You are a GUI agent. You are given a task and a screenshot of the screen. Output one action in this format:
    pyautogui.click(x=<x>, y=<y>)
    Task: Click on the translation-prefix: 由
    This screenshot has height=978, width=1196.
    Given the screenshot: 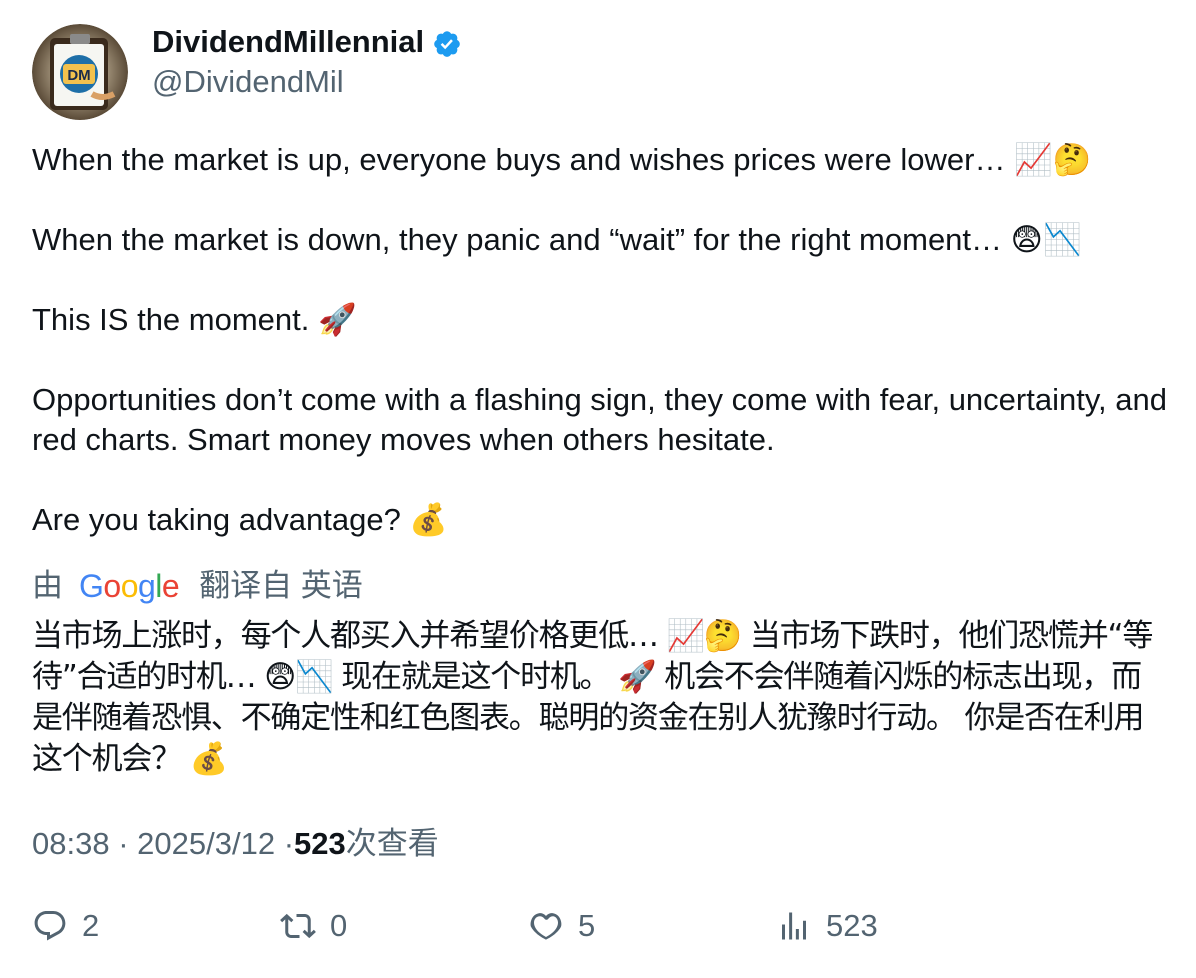 What is the action you would take?
    pyautogui.click(x=47, y=585)
    